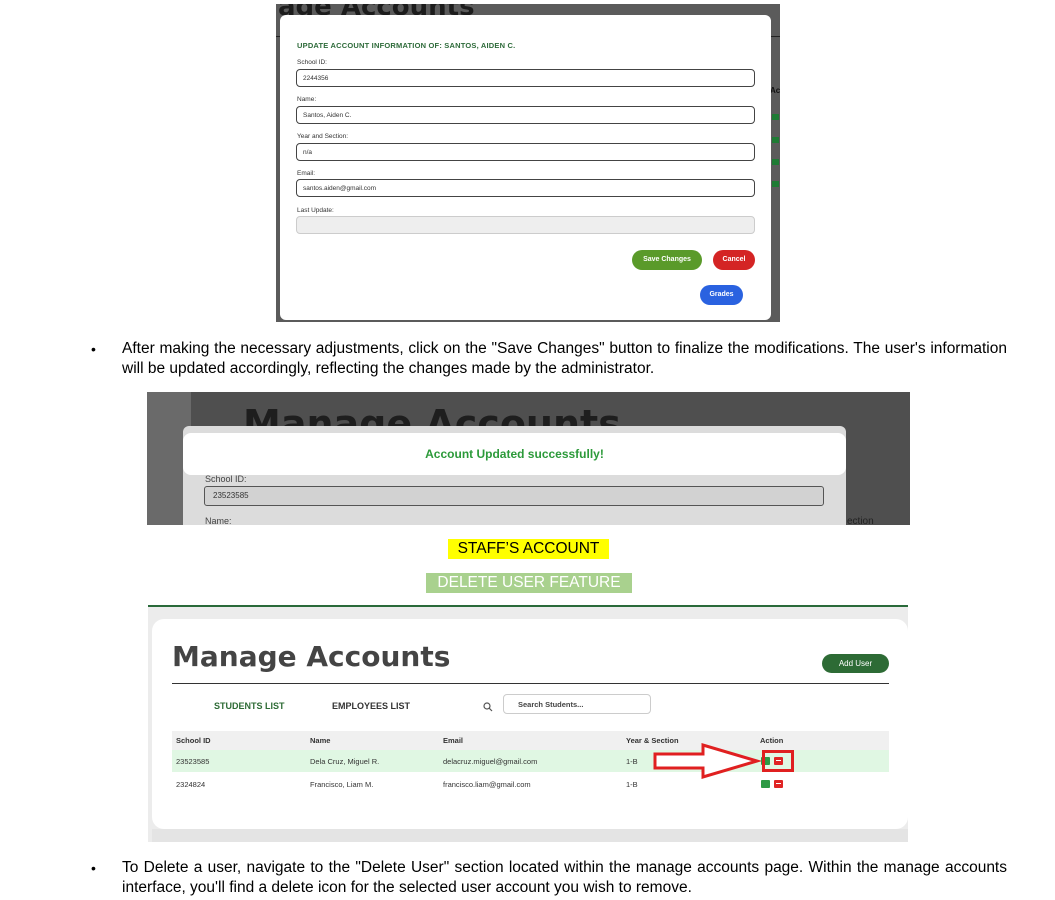 This screenshot has height=900, width=1055. Describe the element at coordinates (490, 761) in the screenshot. I see `row-email: delacruz.miguel@gmail.com` at that location.